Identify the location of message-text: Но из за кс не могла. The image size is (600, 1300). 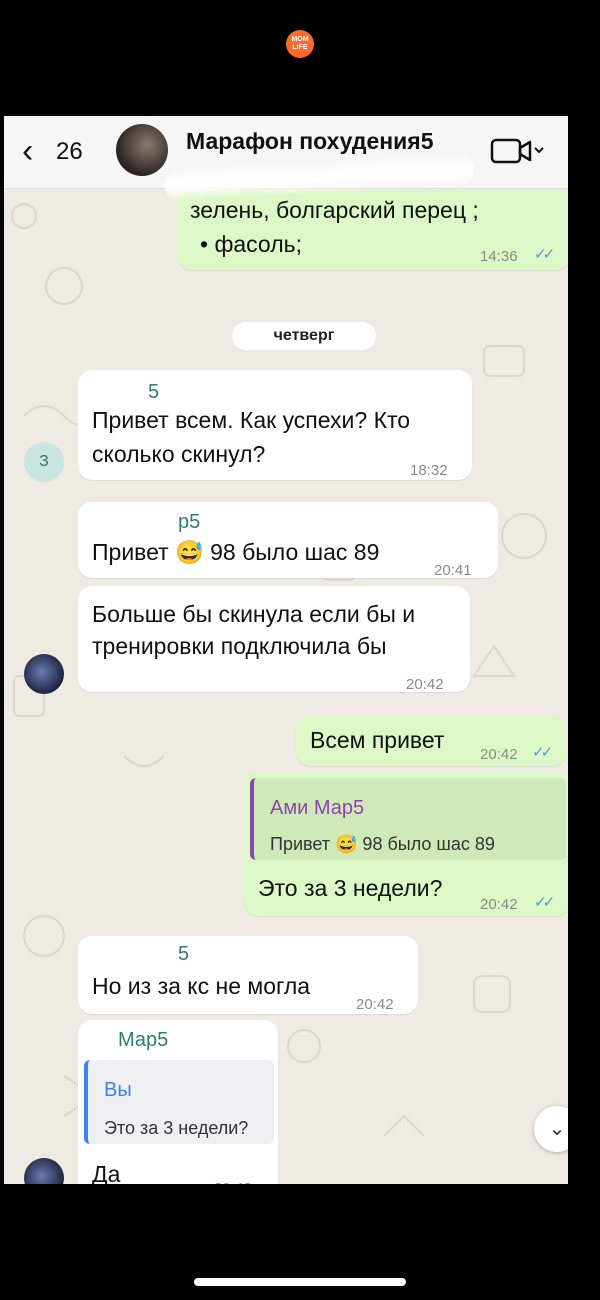
(201, 986).